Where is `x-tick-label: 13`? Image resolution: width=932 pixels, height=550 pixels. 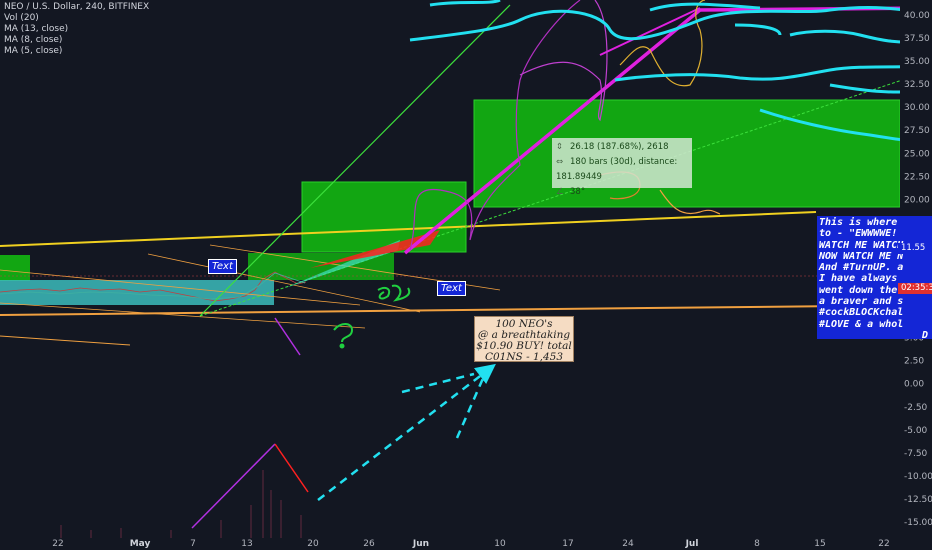
x-tick-label: 13 is located at coordinates (246, 544).